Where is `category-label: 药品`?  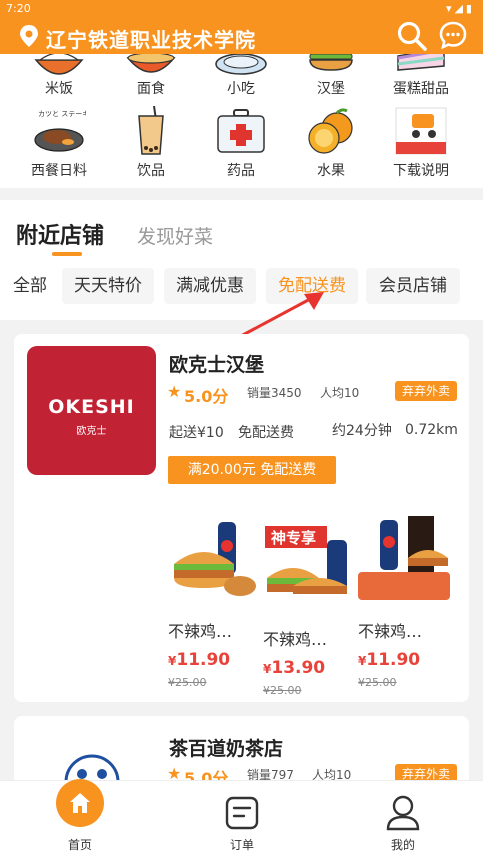 category-label: 药品 is located at coordinates (241, 171).